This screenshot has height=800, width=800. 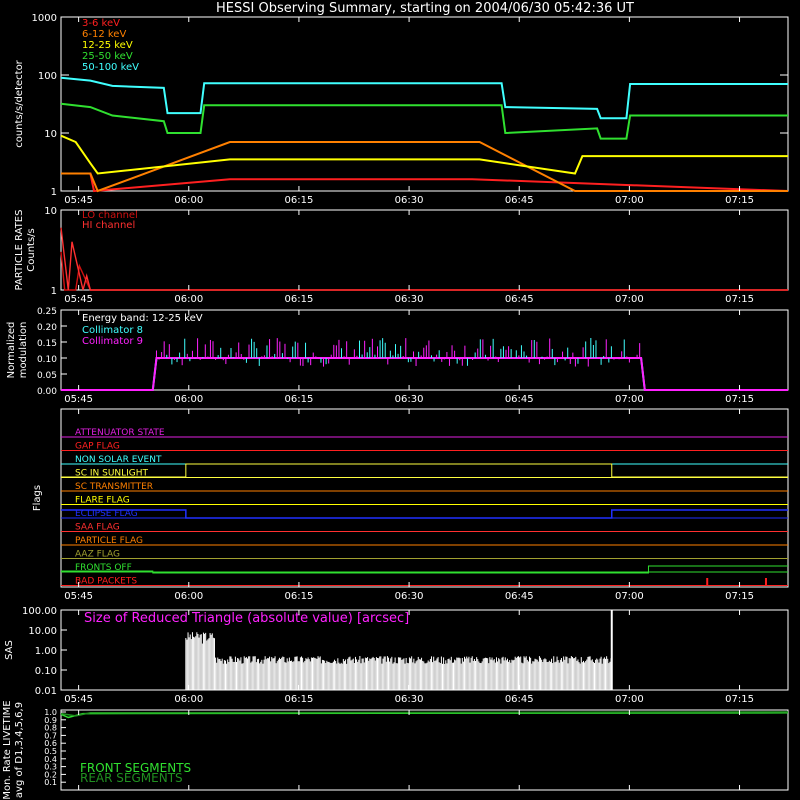 What do you see at coordinates (47, 344) in the screenshot?
I see `modulation-ytick-label: 0.15` at bounding box center [47, 344].